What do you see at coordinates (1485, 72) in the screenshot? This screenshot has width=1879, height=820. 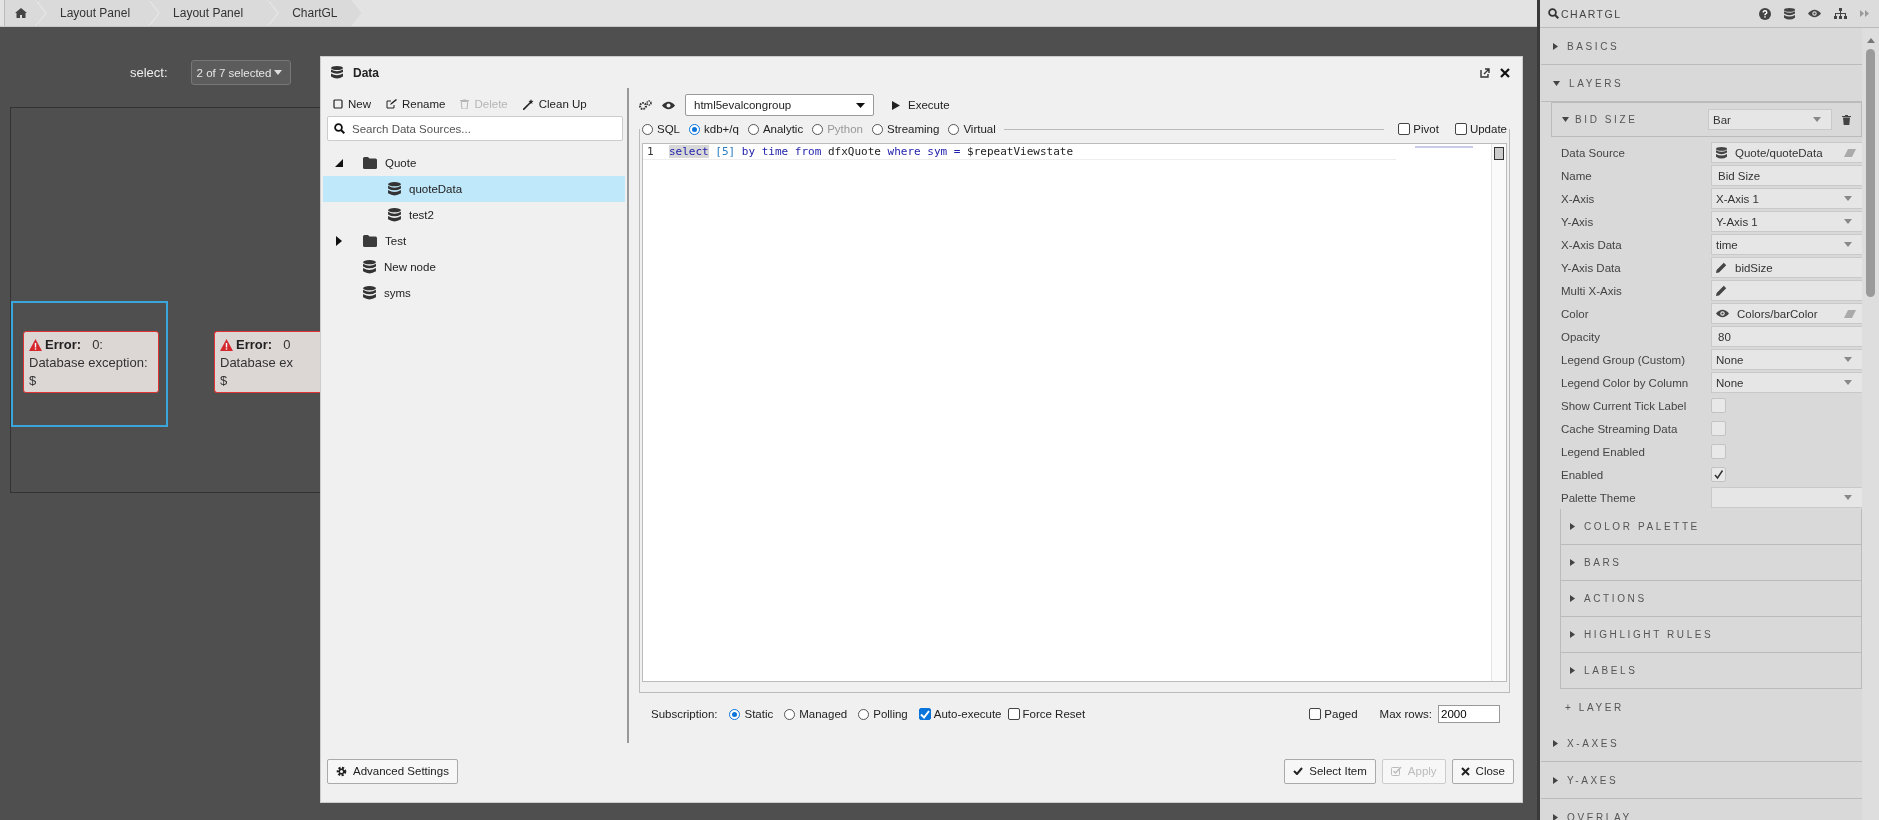 I see `popout-icon` at bounding box center [1485, 72].